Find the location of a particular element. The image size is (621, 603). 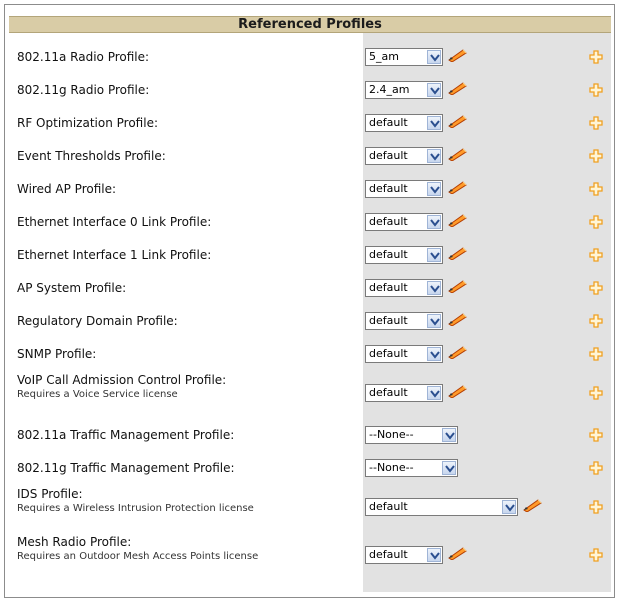

profile-label: RF Optimization Profile: is located at coordinates (87, 123).